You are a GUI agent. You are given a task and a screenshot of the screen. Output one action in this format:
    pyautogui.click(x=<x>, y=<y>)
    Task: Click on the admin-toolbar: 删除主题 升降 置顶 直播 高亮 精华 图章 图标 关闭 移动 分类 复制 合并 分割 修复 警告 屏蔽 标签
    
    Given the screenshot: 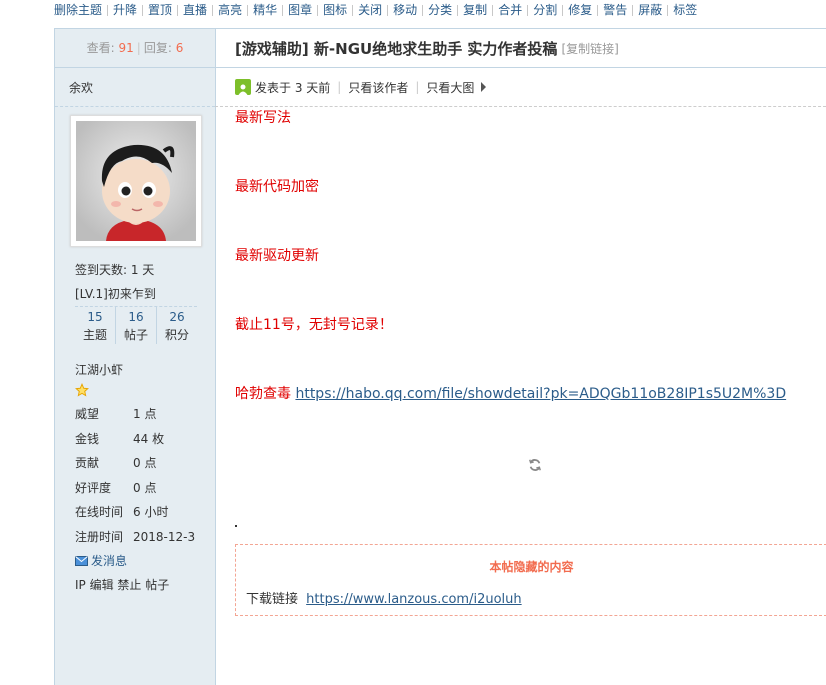 What is the action you would take?
    pyautogui.click(x=413, y=10)
    